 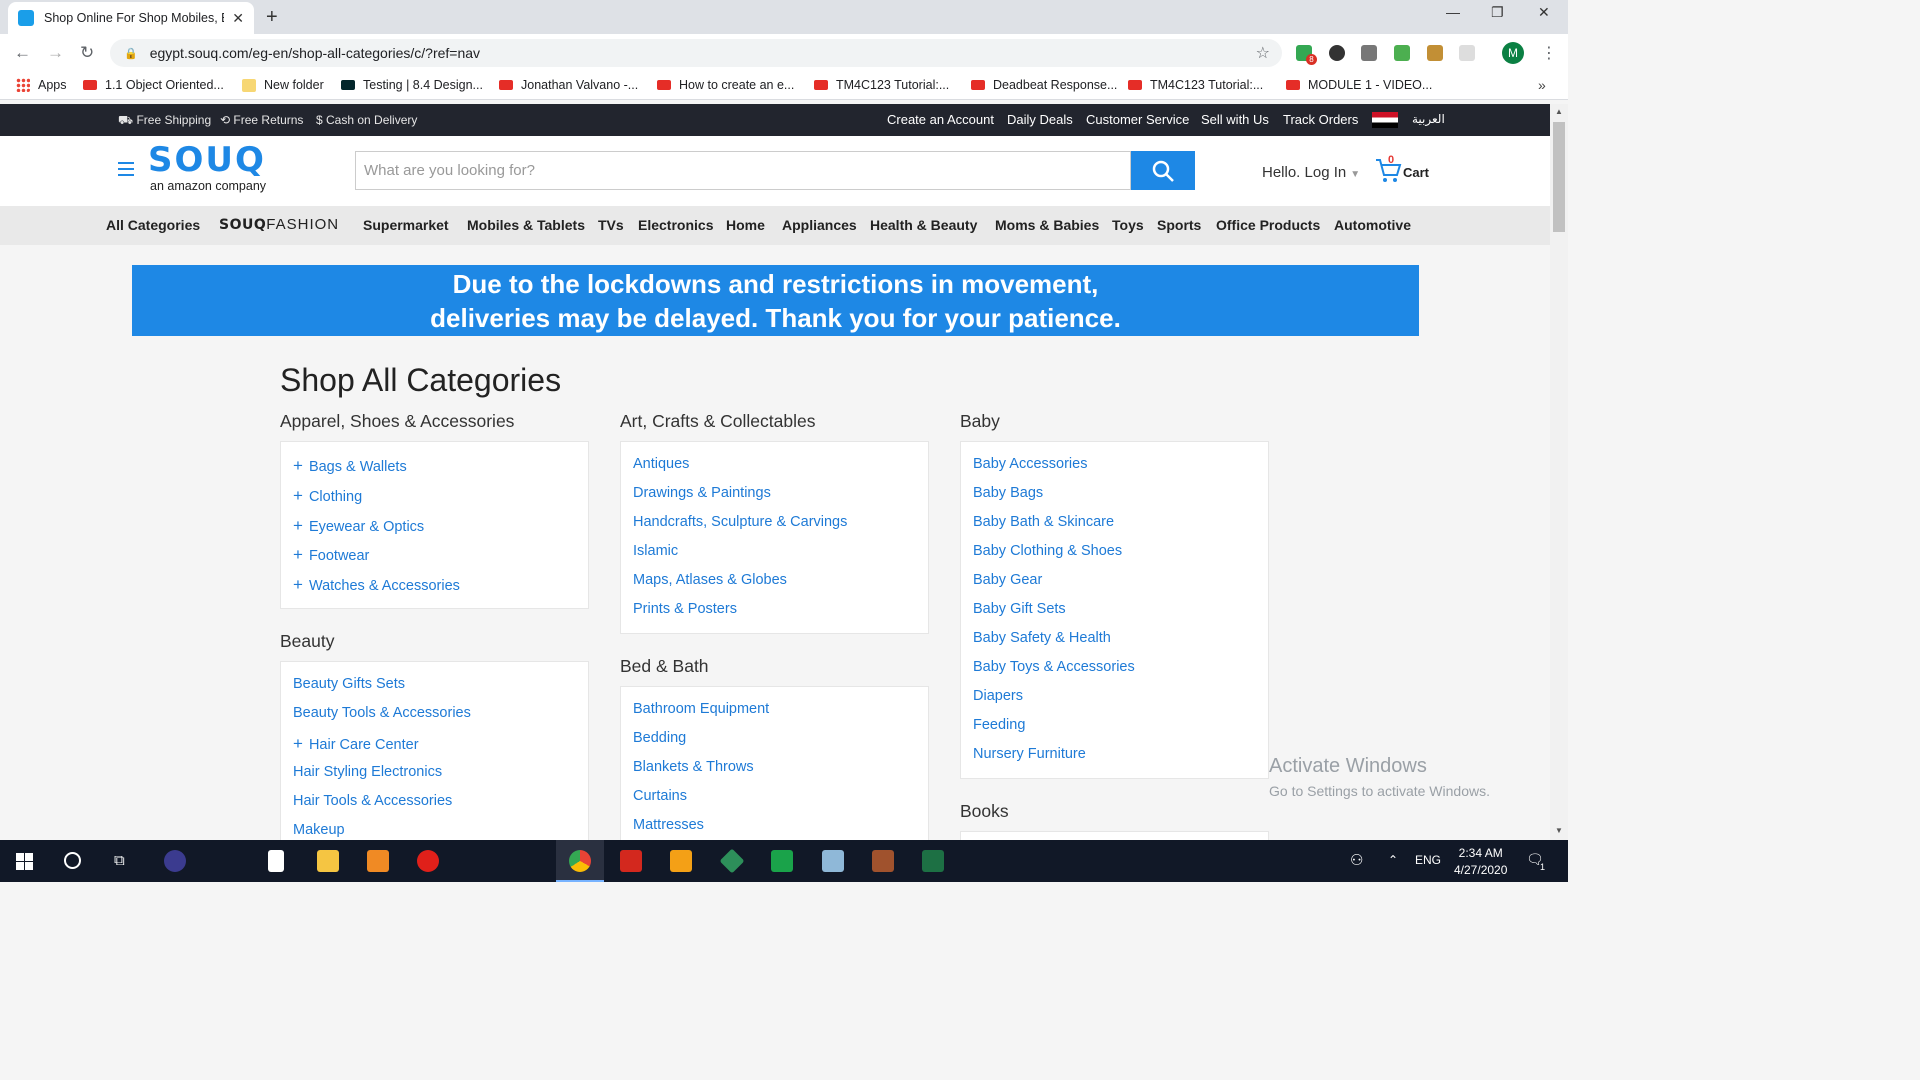 What do you see at coordinates (1047, 551) in the screenshot?
I see `subcategory-link: Baby Clothing & Shoes` at bounding box center [1047, 551].